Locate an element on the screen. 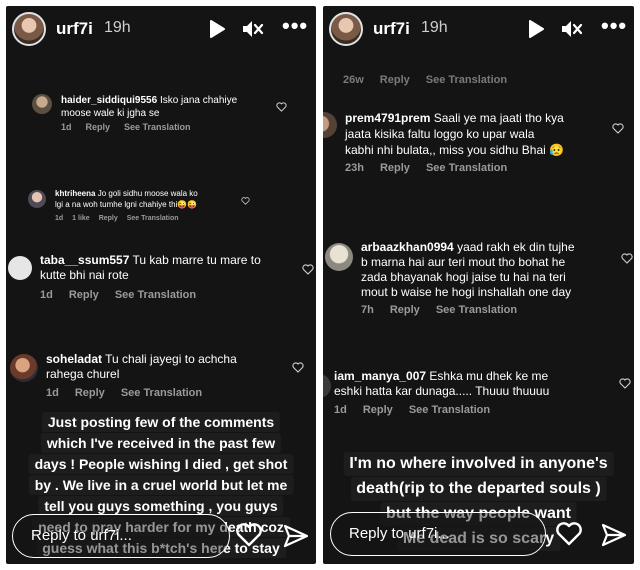 The height and width of the screenshot is (570, 640). comment-username: arbaazkhan0994 is located at coordinates (407, 247).